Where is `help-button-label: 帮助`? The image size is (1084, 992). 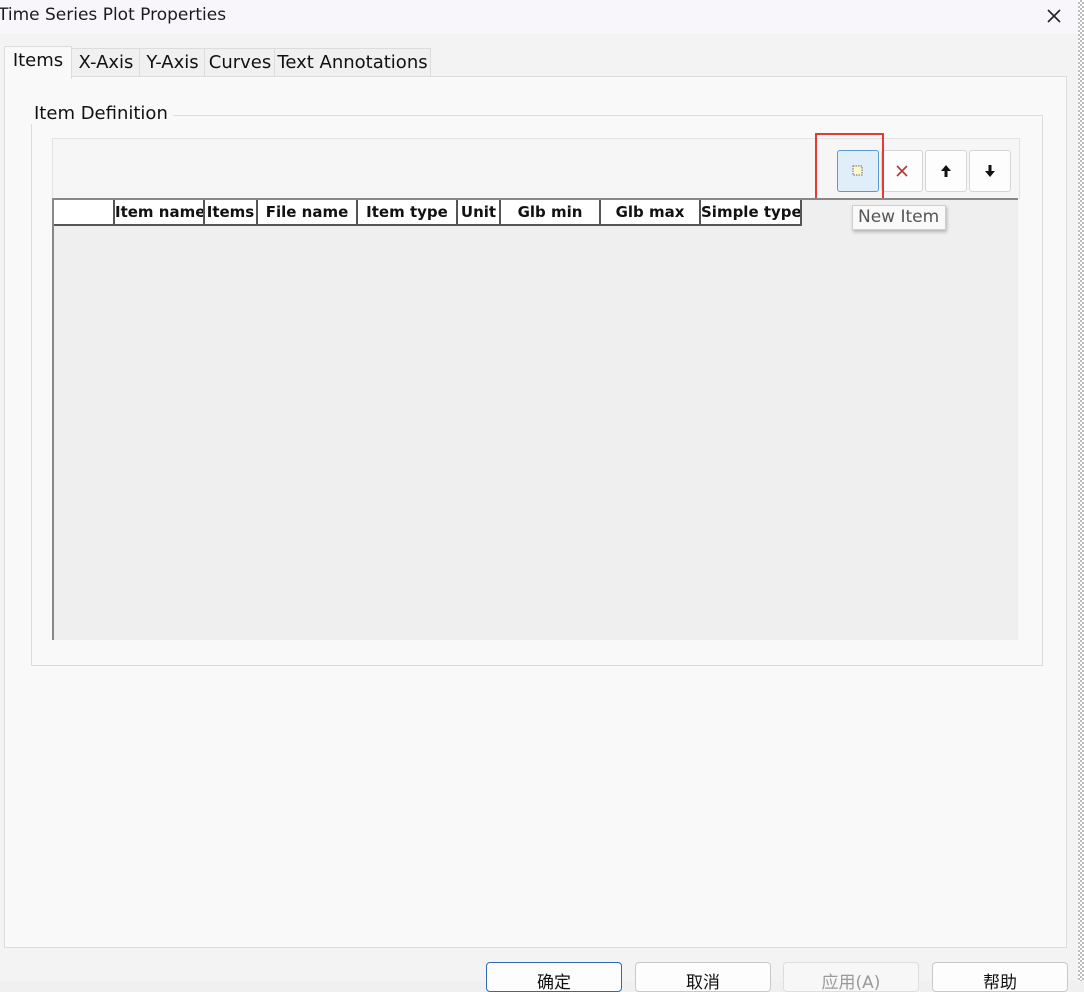 help-button-label: 帮助 is located at coordinates (1000, 982).